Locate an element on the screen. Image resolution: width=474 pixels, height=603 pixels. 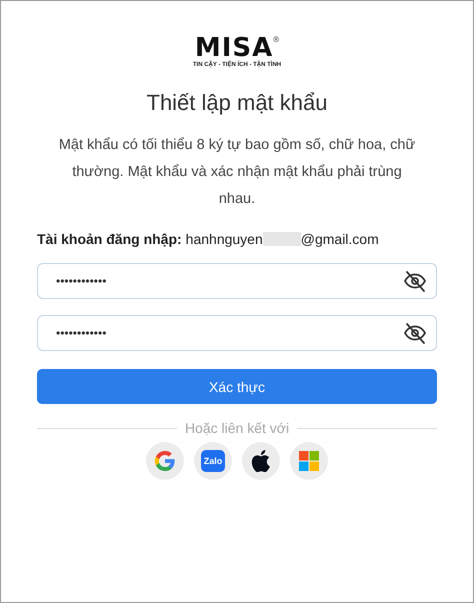
submit-button: Xác thực is located at coordinates (237, 386).